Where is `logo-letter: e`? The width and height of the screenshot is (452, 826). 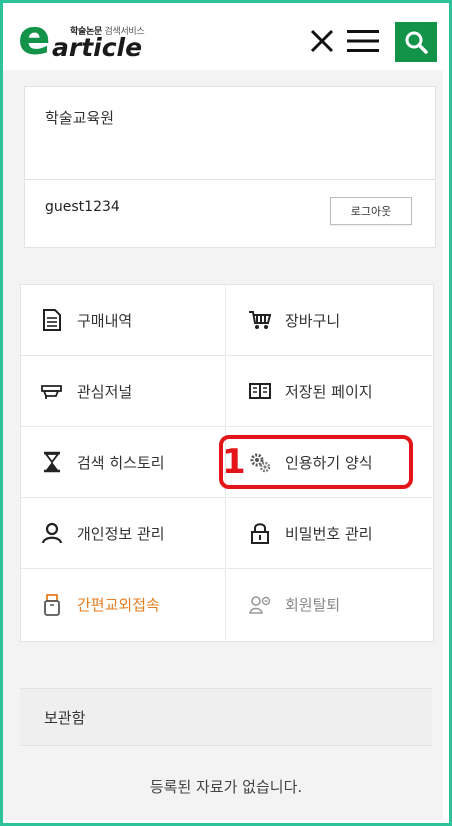 logo-letter: e is located at coordinates (34, 38).